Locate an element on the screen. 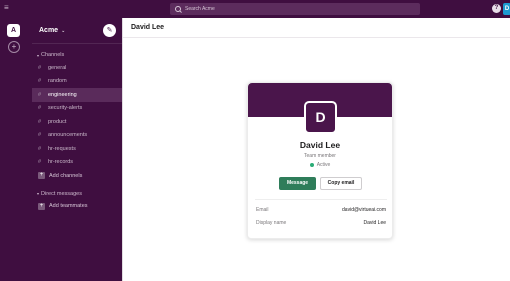 The height and width of the screenshot is (281, 510). add-teammates-label: Add teammates is located at coordinates (68, 206).